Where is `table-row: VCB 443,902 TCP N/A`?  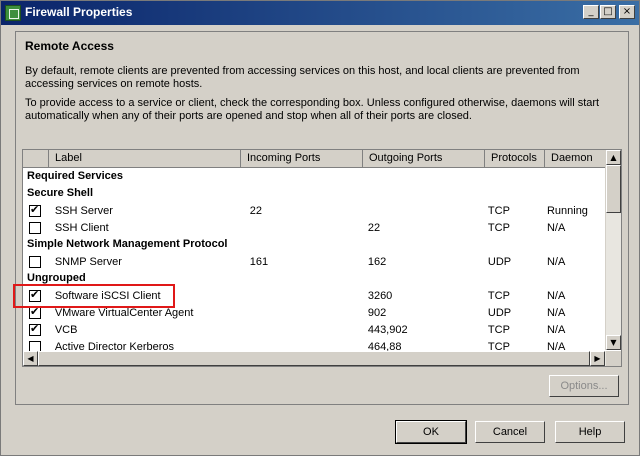
table-row: VCB 443,902 TCP N/A is located at coordinates (314, 329).